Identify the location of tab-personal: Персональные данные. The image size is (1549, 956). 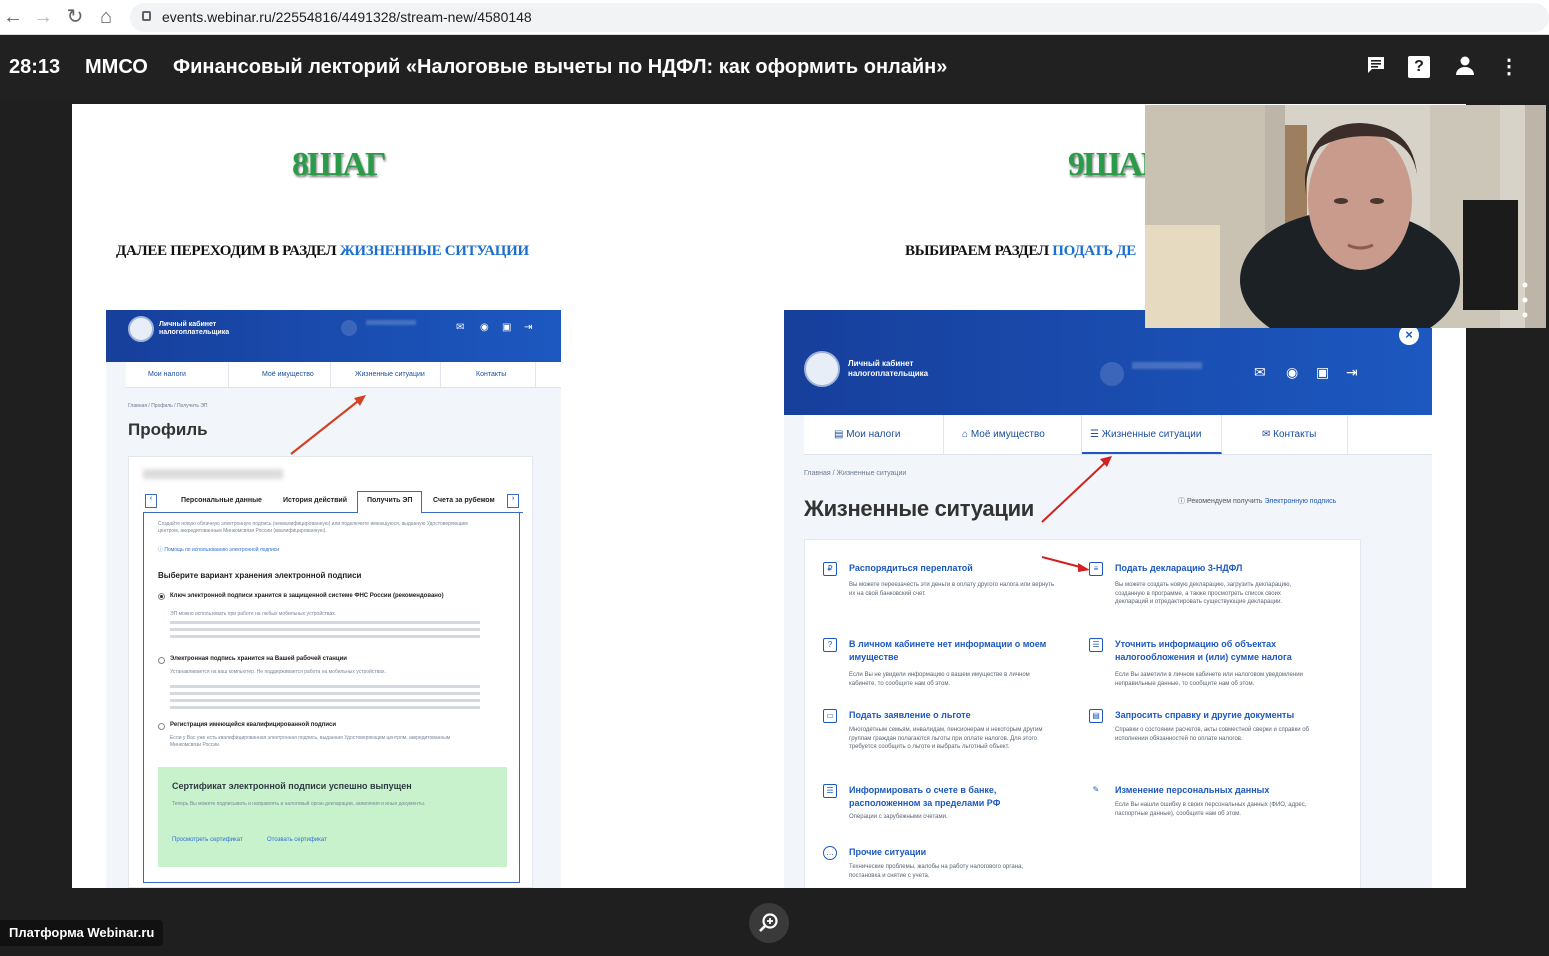
(221, 500).